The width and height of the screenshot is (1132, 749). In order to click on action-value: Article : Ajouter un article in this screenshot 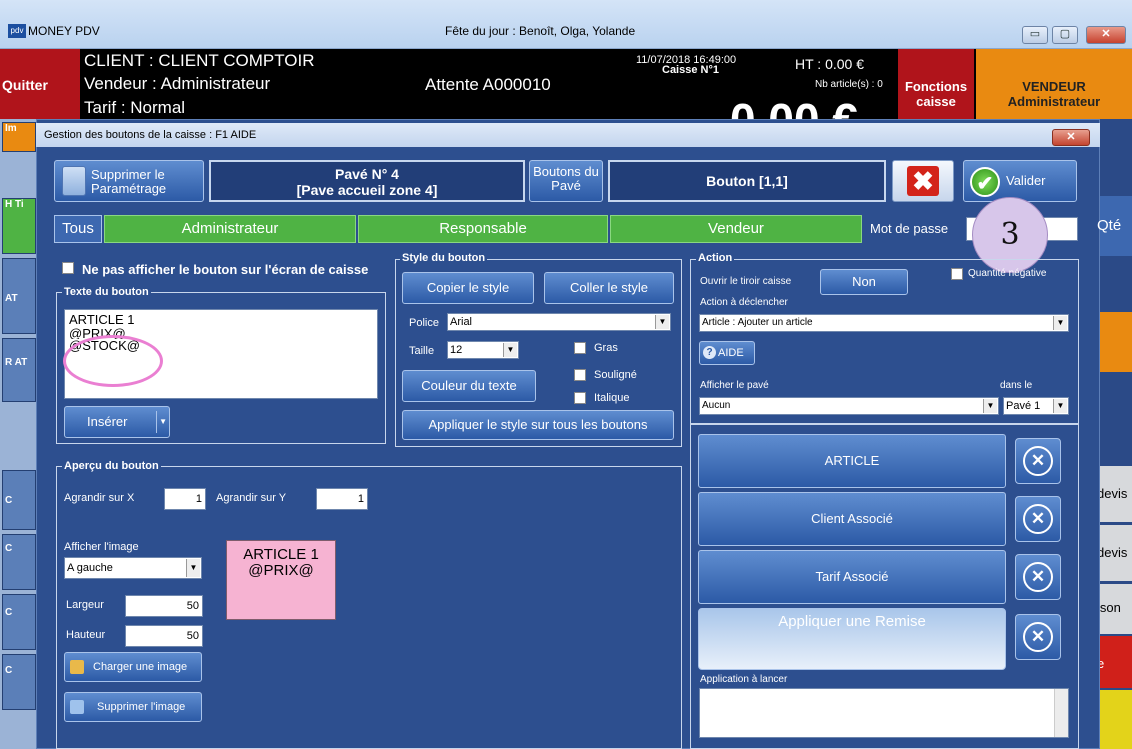, I will do `click(757, 322)`.